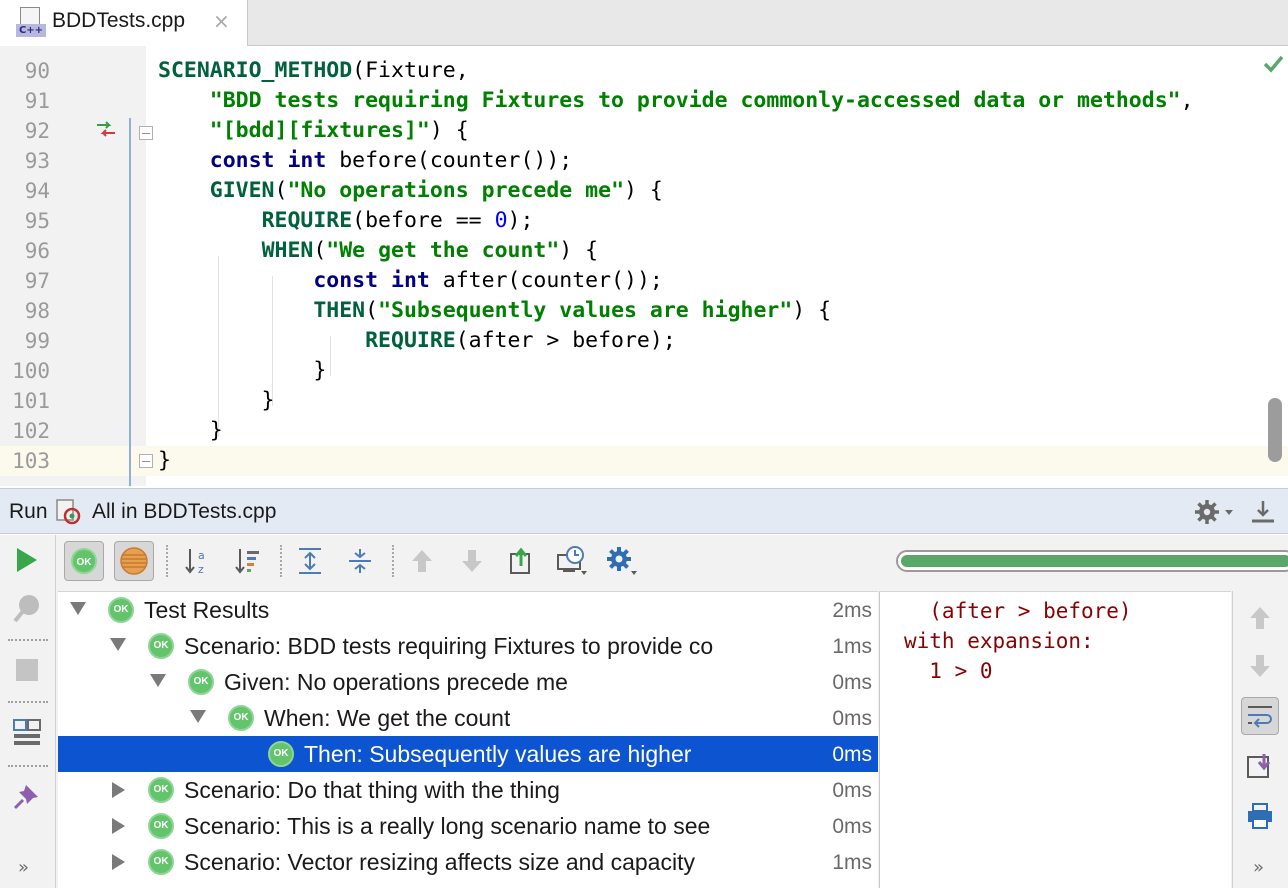  I want to click on scroll-down-button, so click(1260, 666).